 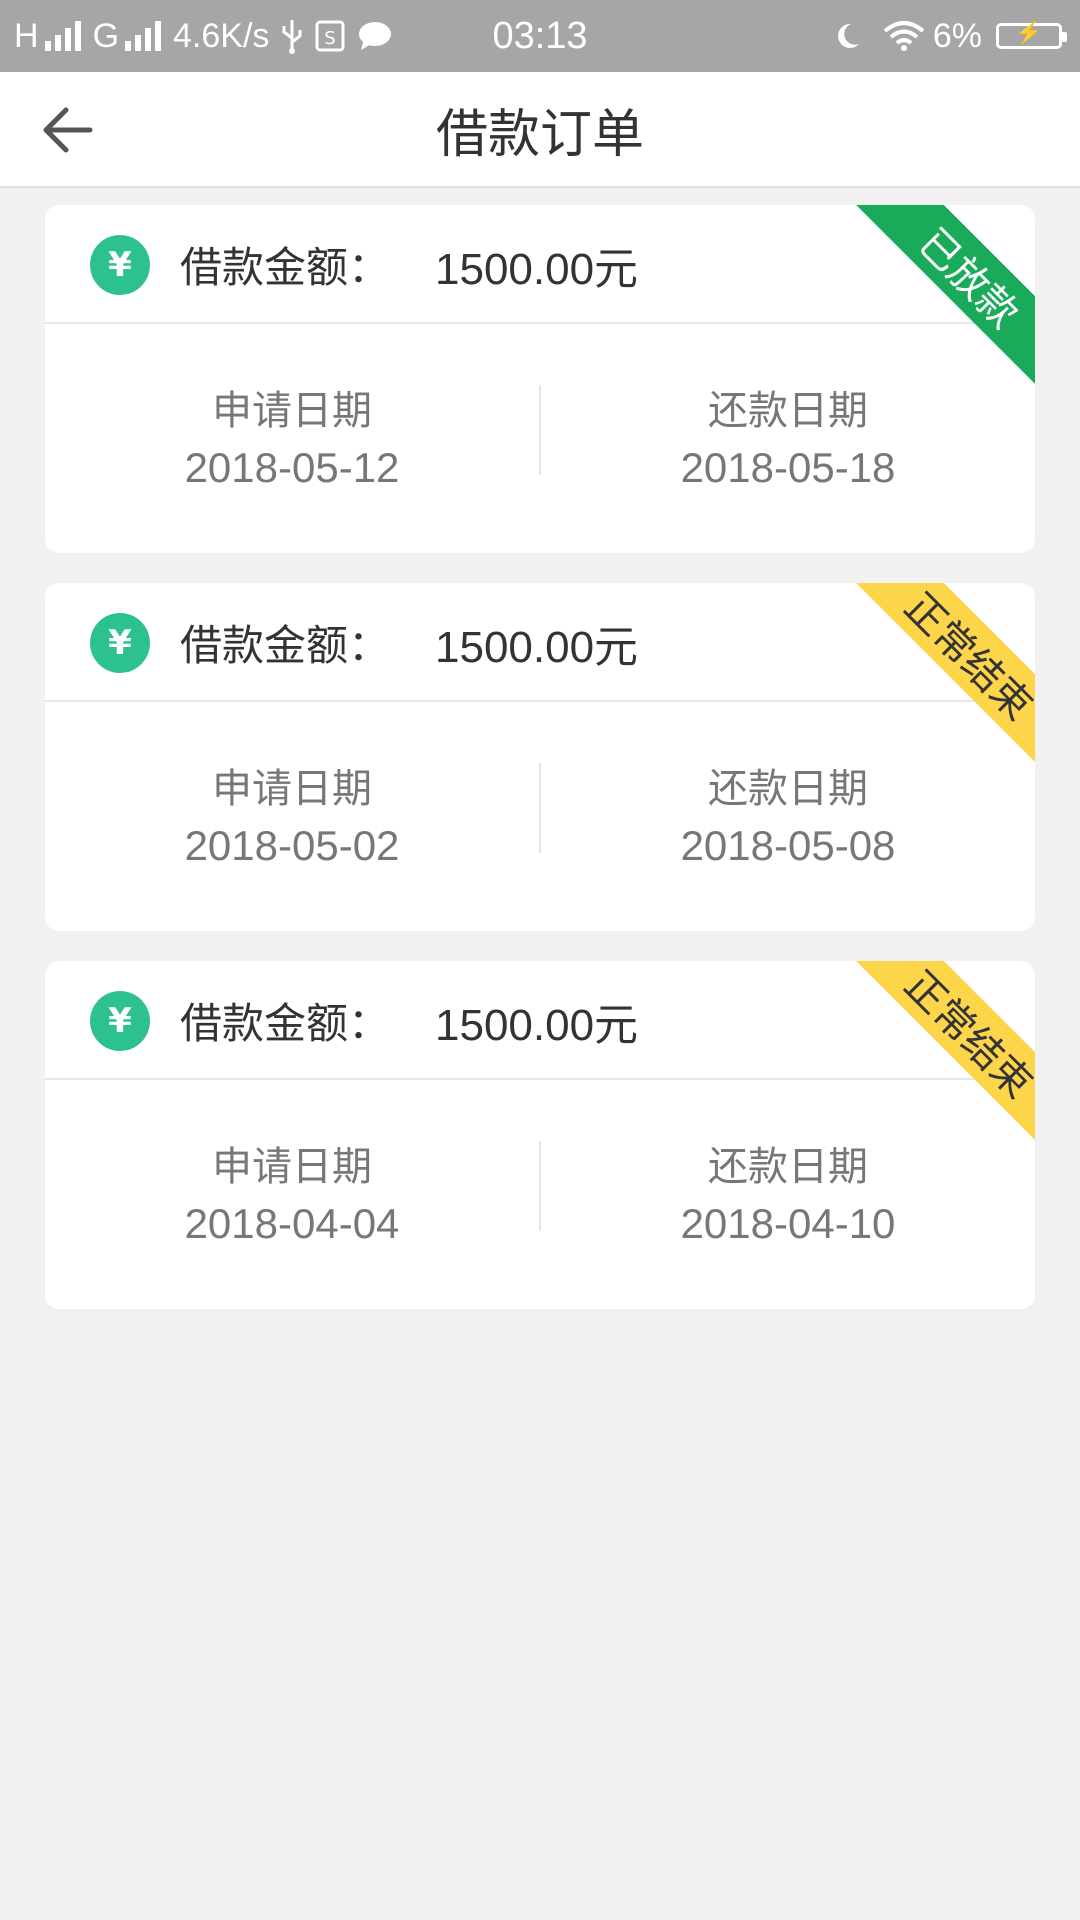 I want to click on apply-date-column: 申请日期 2018-05-02, so click(x=292, y=818).